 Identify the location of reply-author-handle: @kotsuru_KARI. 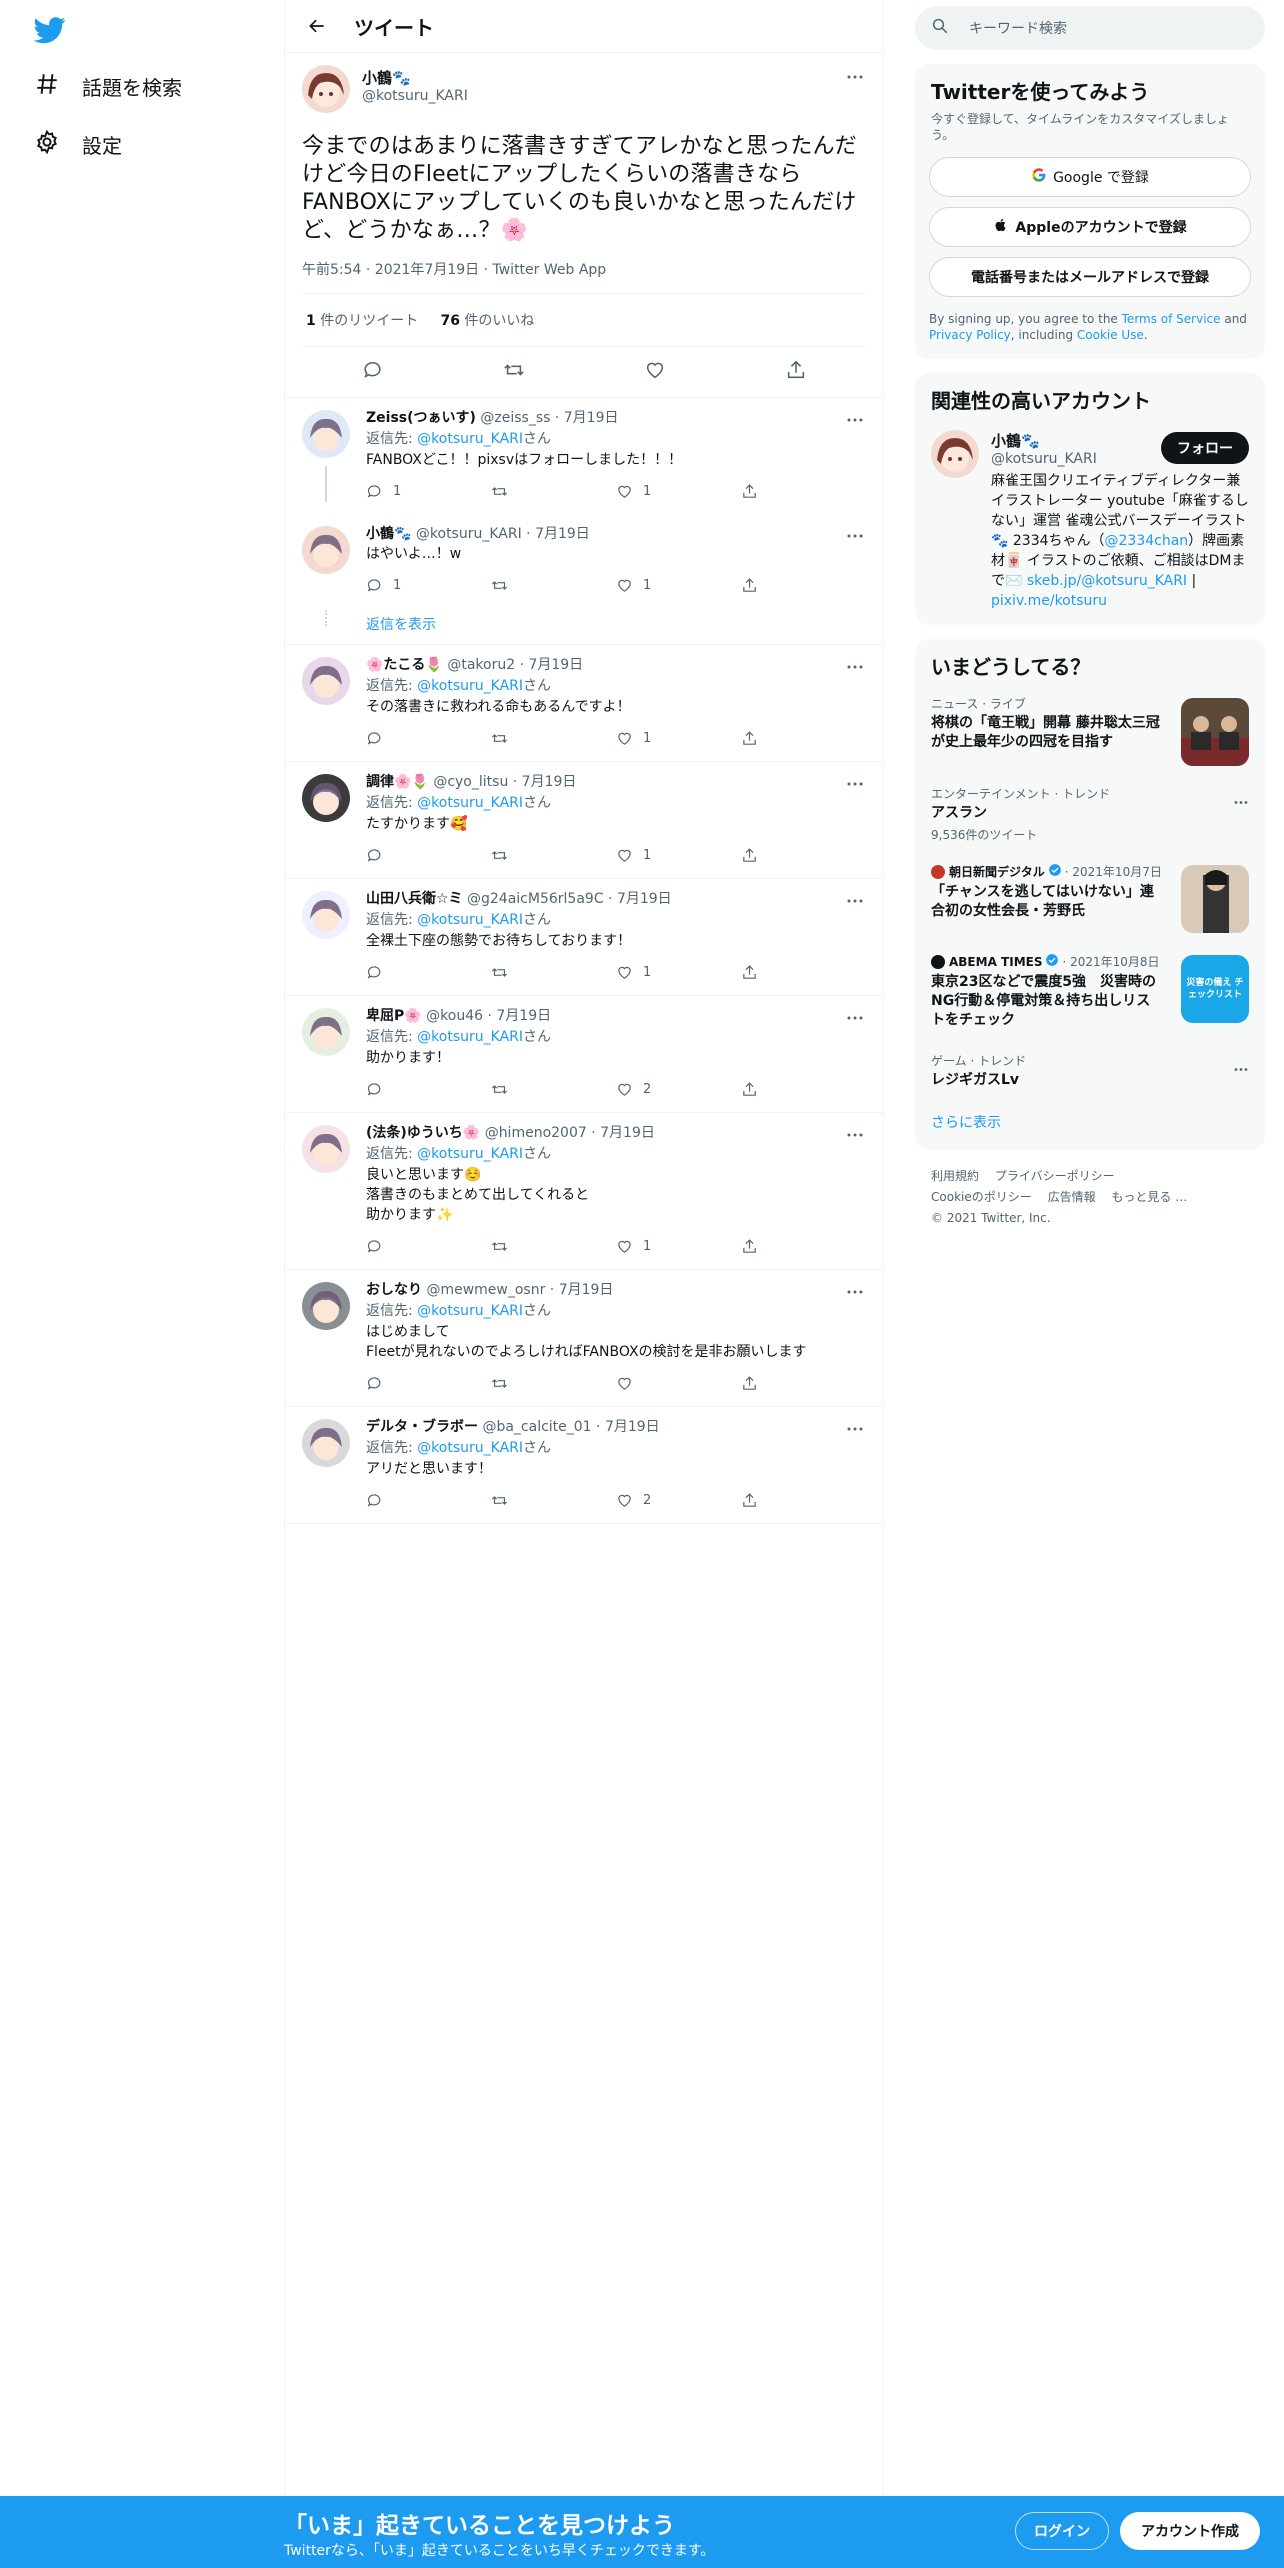
(469, 534).